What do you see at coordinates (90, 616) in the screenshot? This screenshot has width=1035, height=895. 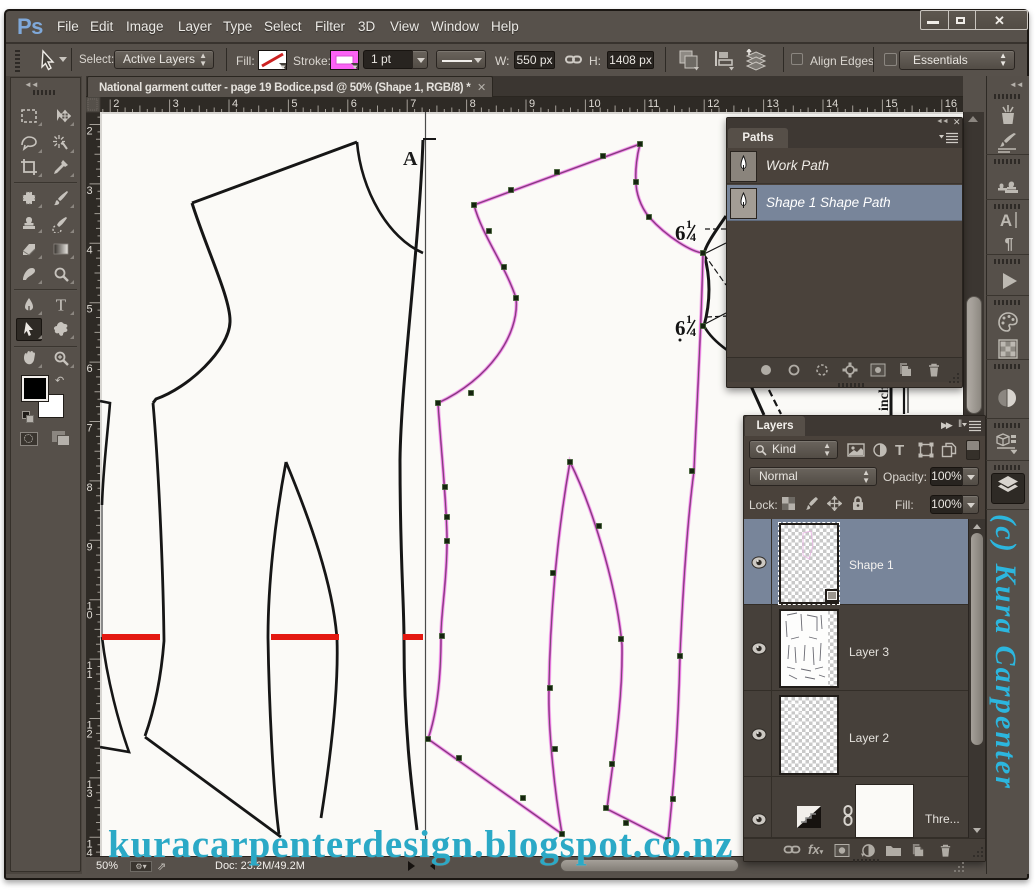 I see `svg-text: 0` at bounding box center [90, 616].